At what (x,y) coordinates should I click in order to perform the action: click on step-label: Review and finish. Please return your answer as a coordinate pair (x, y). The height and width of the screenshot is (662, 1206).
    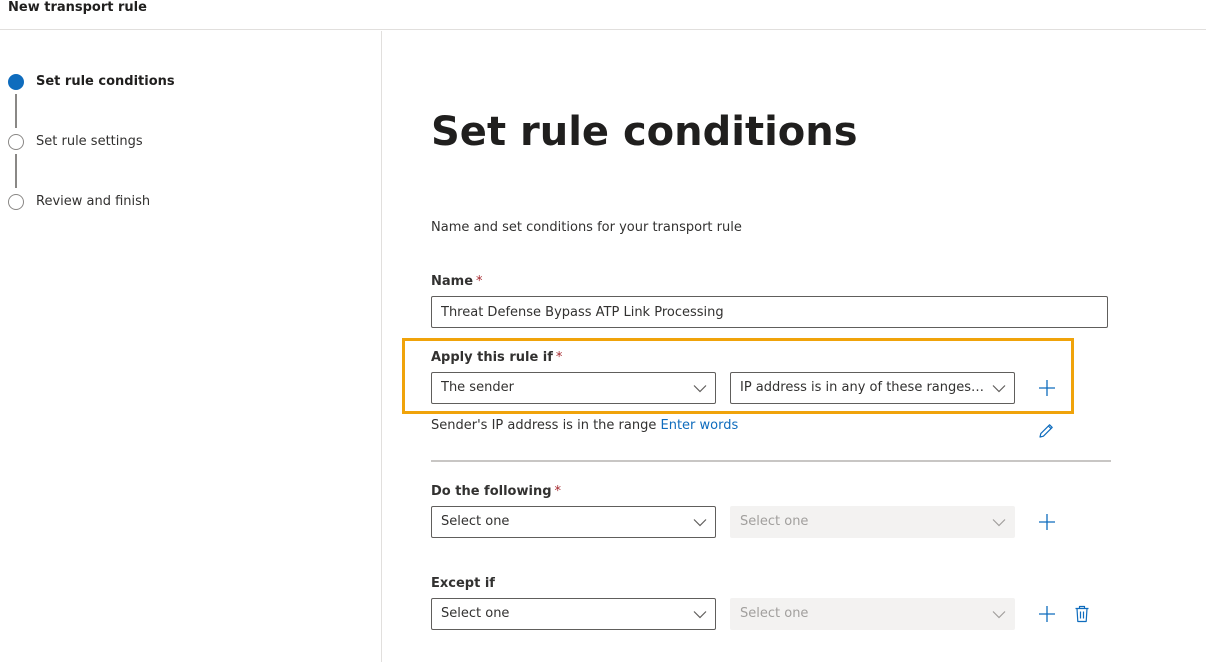
    Looking at the image, I should click on (93, 201).